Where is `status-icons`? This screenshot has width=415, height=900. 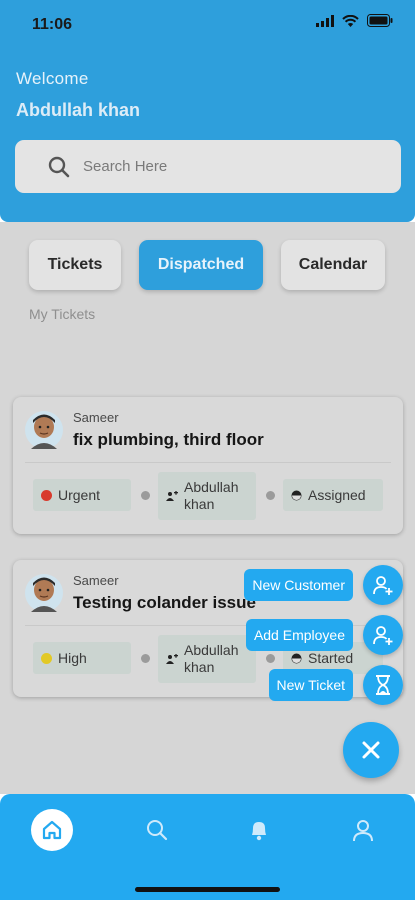 status-icons is located at coordinates (354, 20).